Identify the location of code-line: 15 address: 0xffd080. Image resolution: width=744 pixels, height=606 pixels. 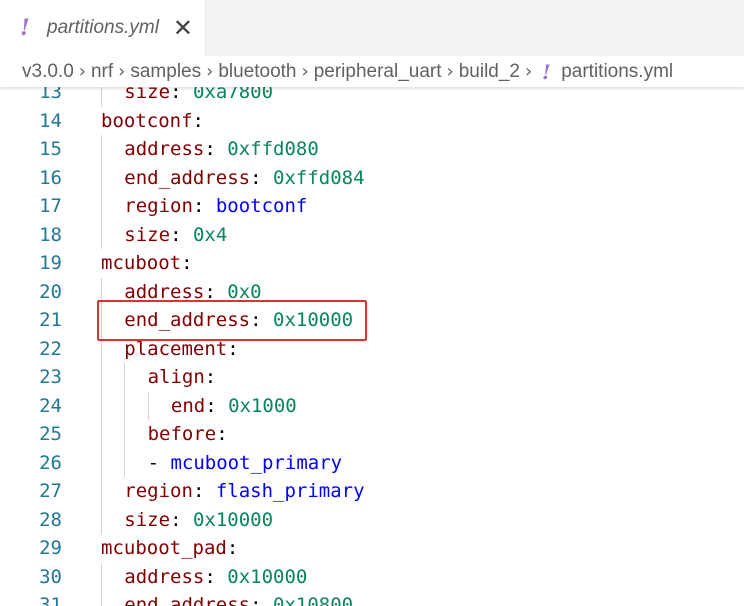
(372, 149).